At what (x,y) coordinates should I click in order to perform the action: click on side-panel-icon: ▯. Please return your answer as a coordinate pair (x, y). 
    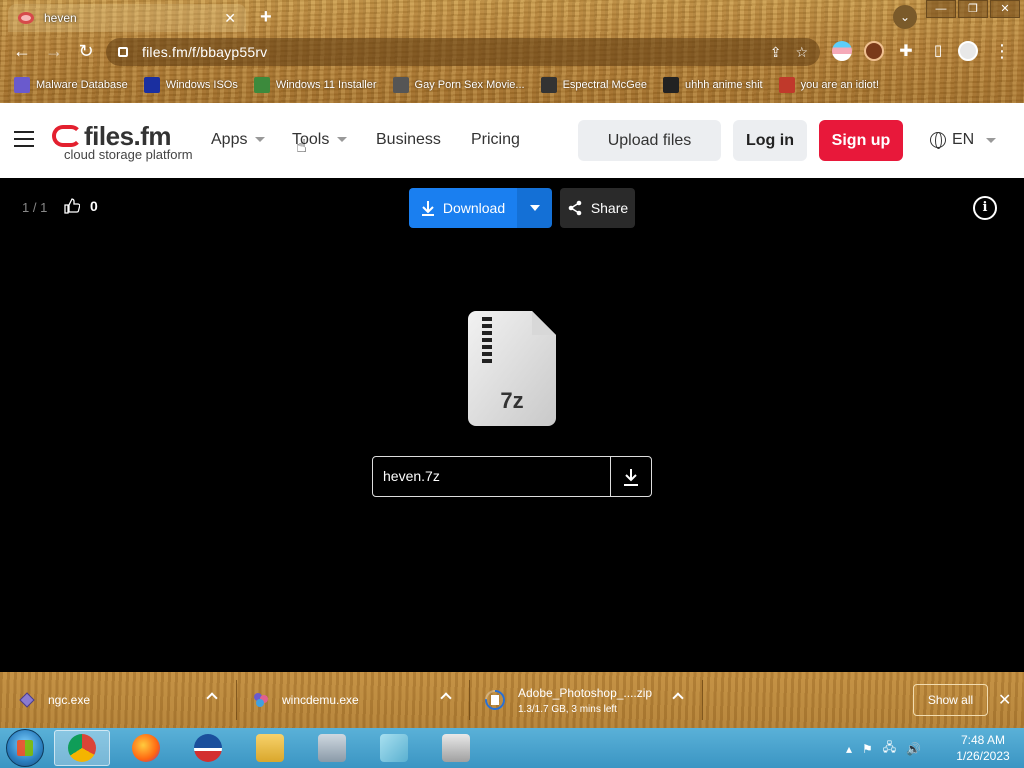
    Looking at the image, I should click on (938, 50).